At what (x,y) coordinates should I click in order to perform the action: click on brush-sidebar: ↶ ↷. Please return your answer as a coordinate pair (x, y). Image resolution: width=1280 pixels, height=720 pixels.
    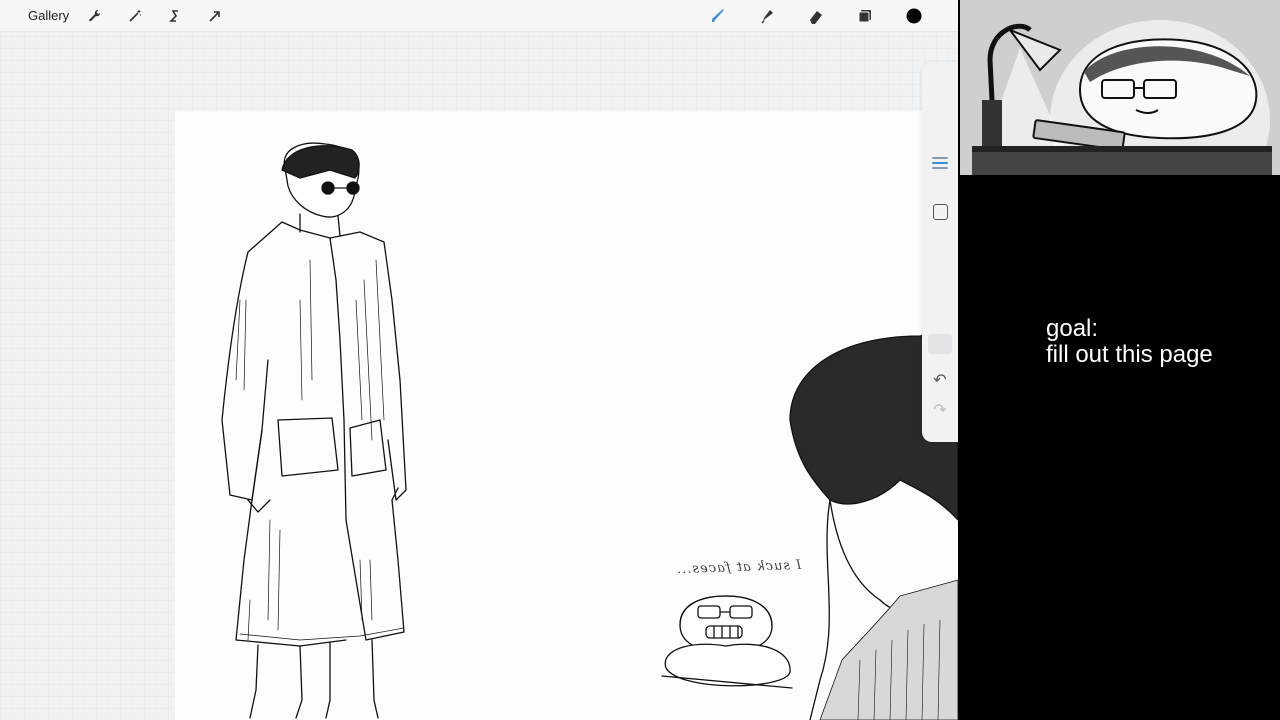
    Looking at the image, I should click on (940, 252).